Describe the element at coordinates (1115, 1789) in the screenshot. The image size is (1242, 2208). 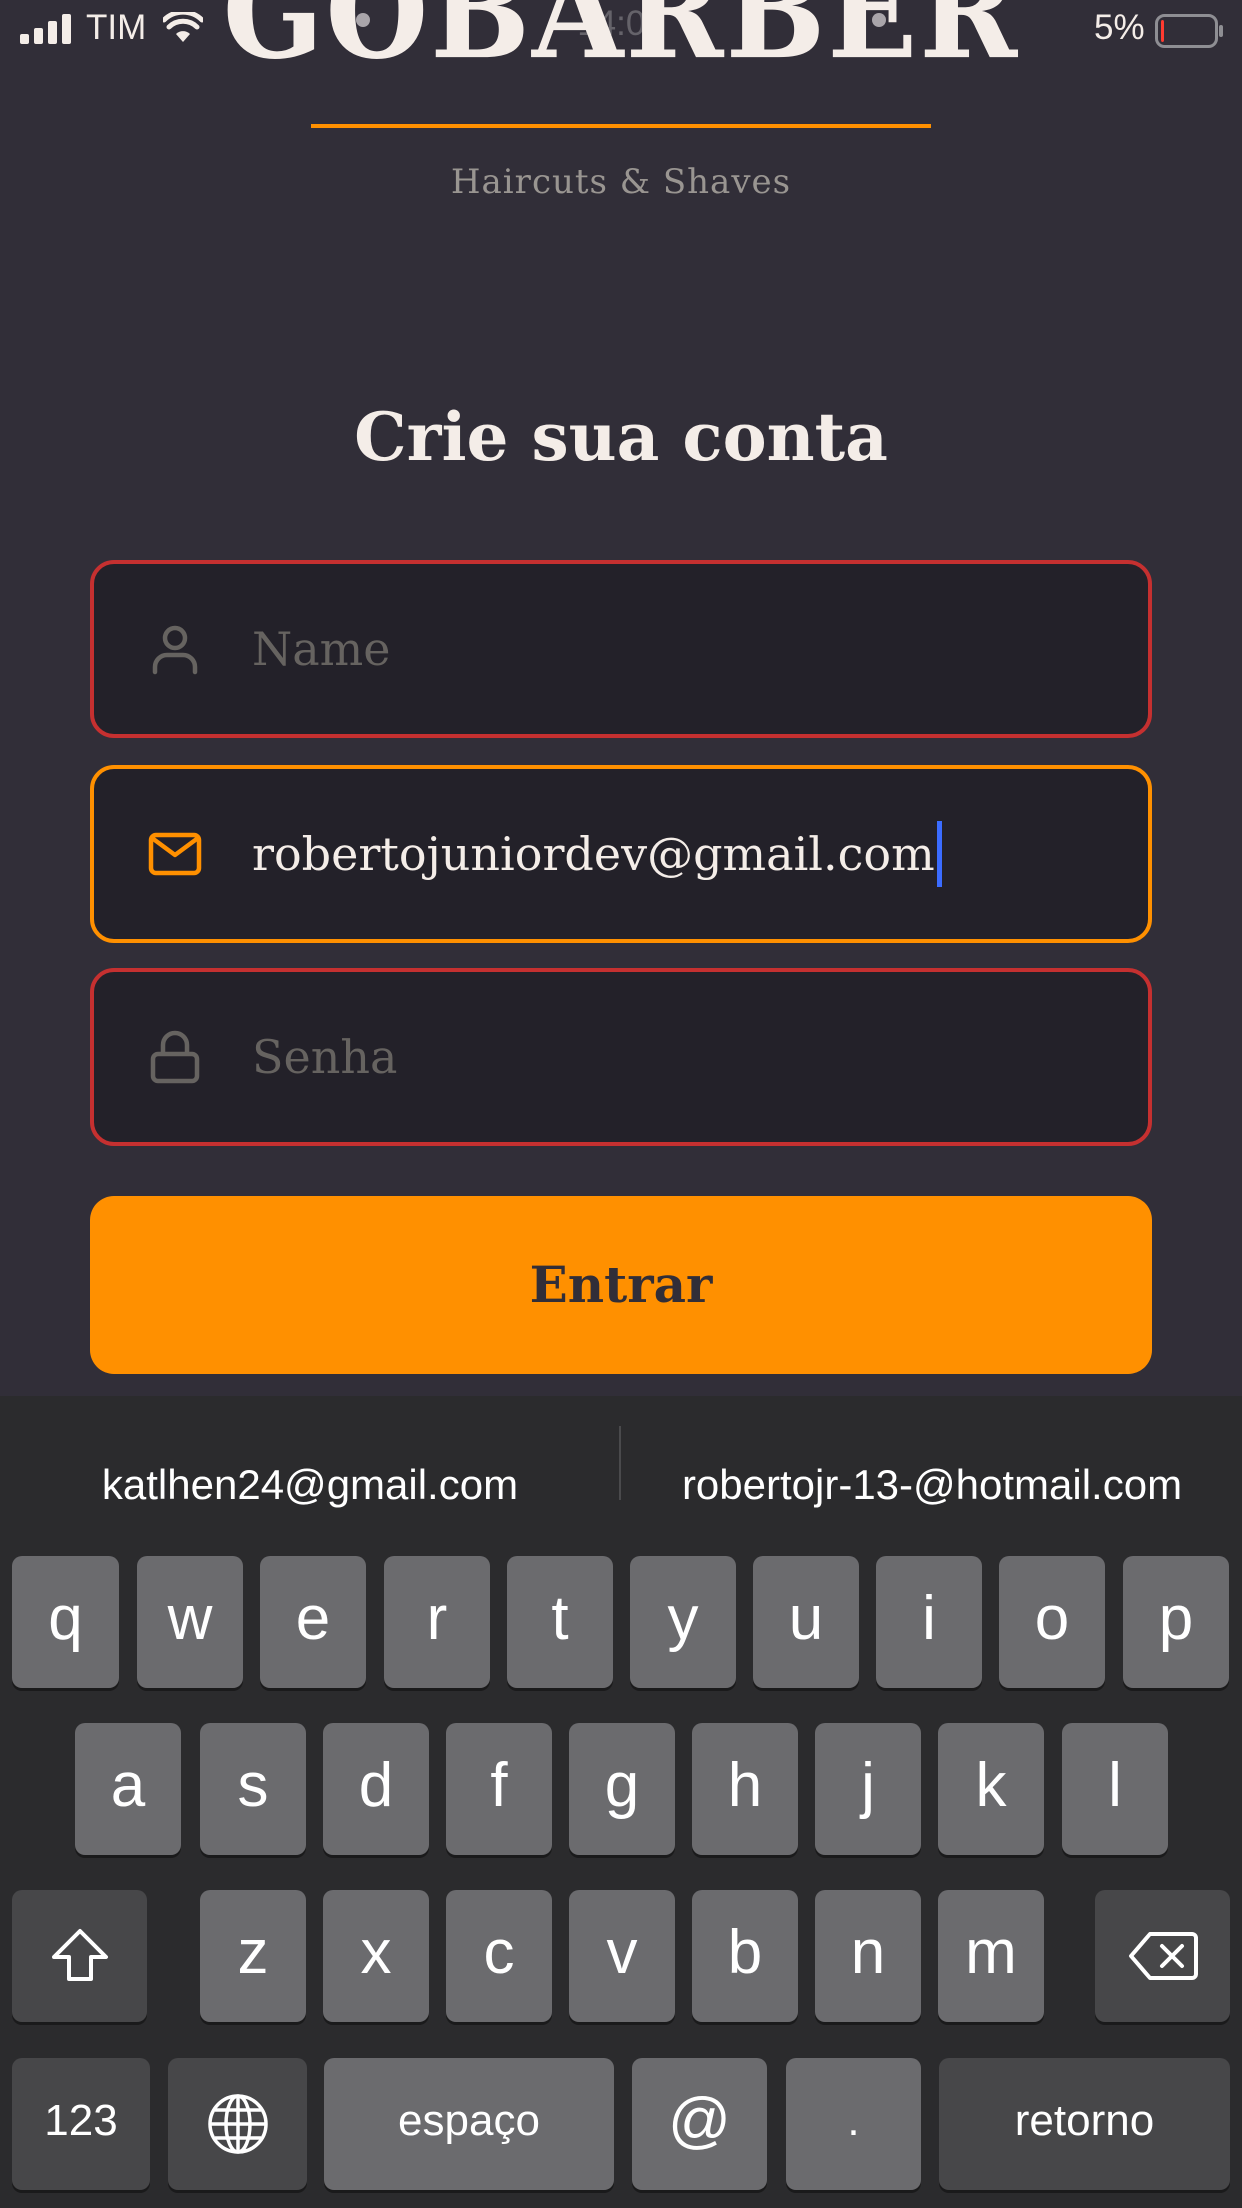
I see `key: l` at that location.